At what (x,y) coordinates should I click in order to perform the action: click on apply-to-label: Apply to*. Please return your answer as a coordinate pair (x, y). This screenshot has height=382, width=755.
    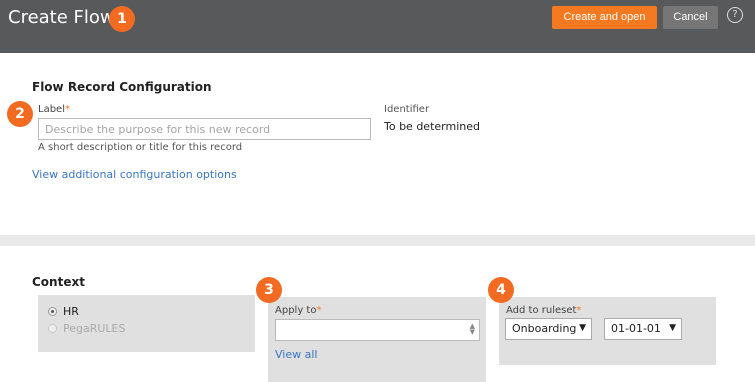
    Looking at the image, I should click on (298, 310).